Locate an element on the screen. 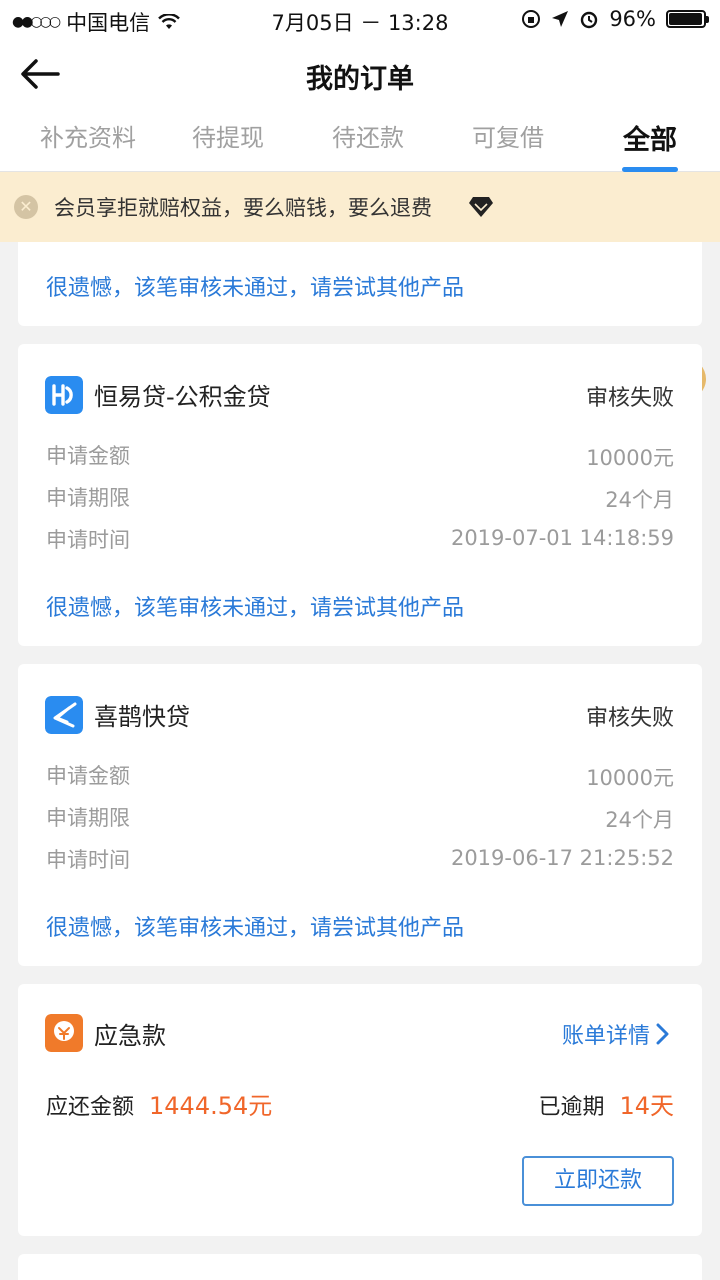  tab-label: 可复借 is located at coordinates (508, 138).